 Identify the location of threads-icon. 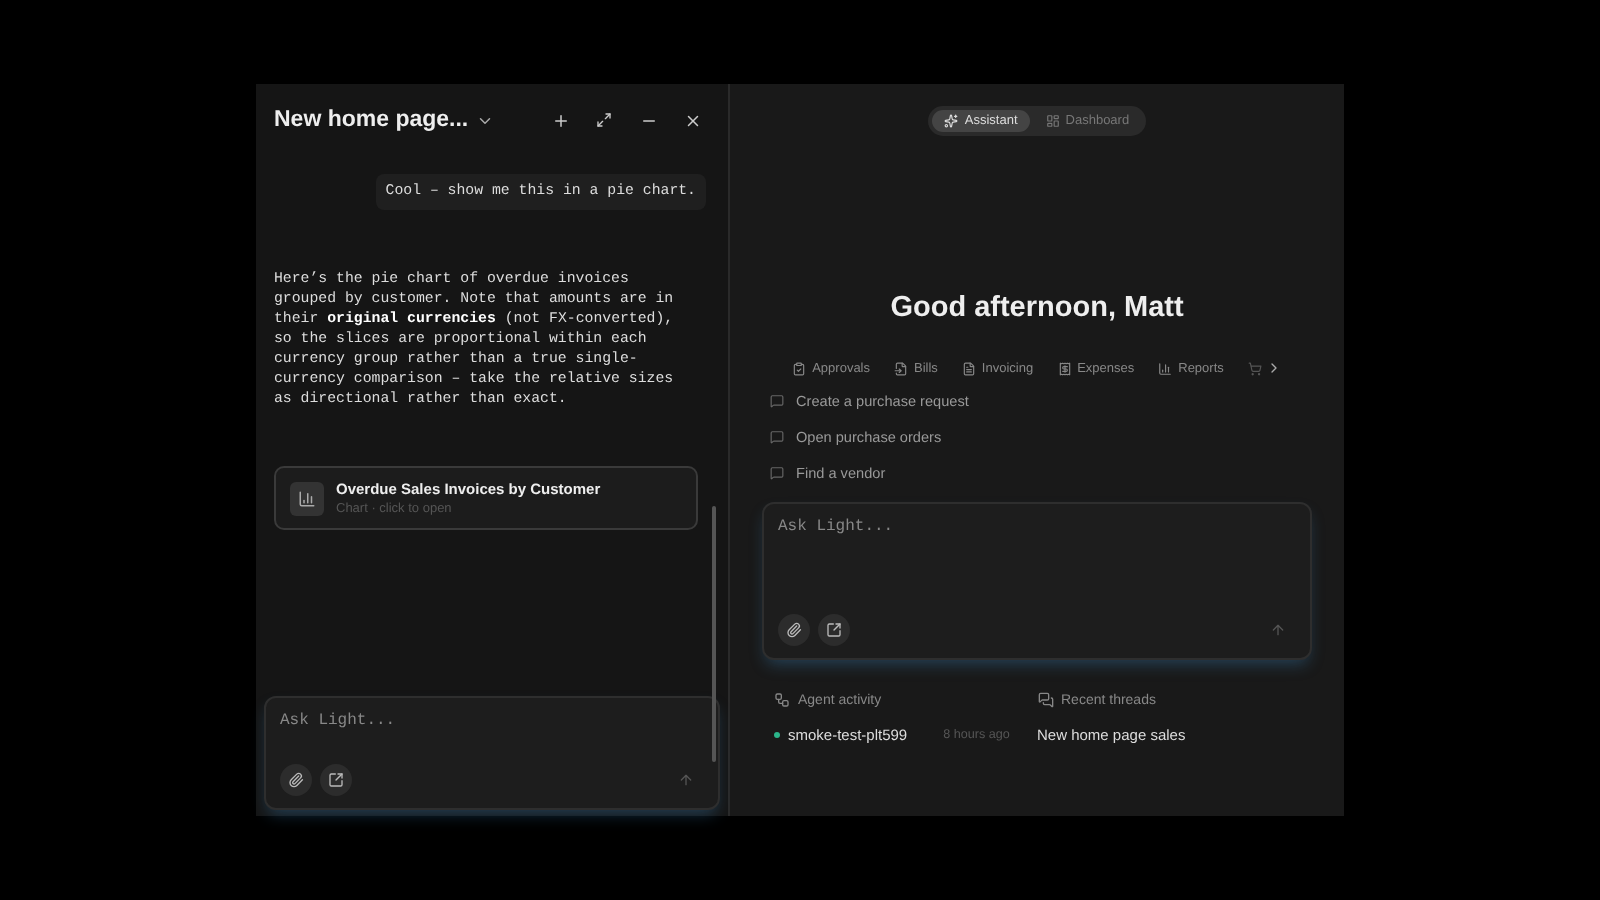
(1045, 700).